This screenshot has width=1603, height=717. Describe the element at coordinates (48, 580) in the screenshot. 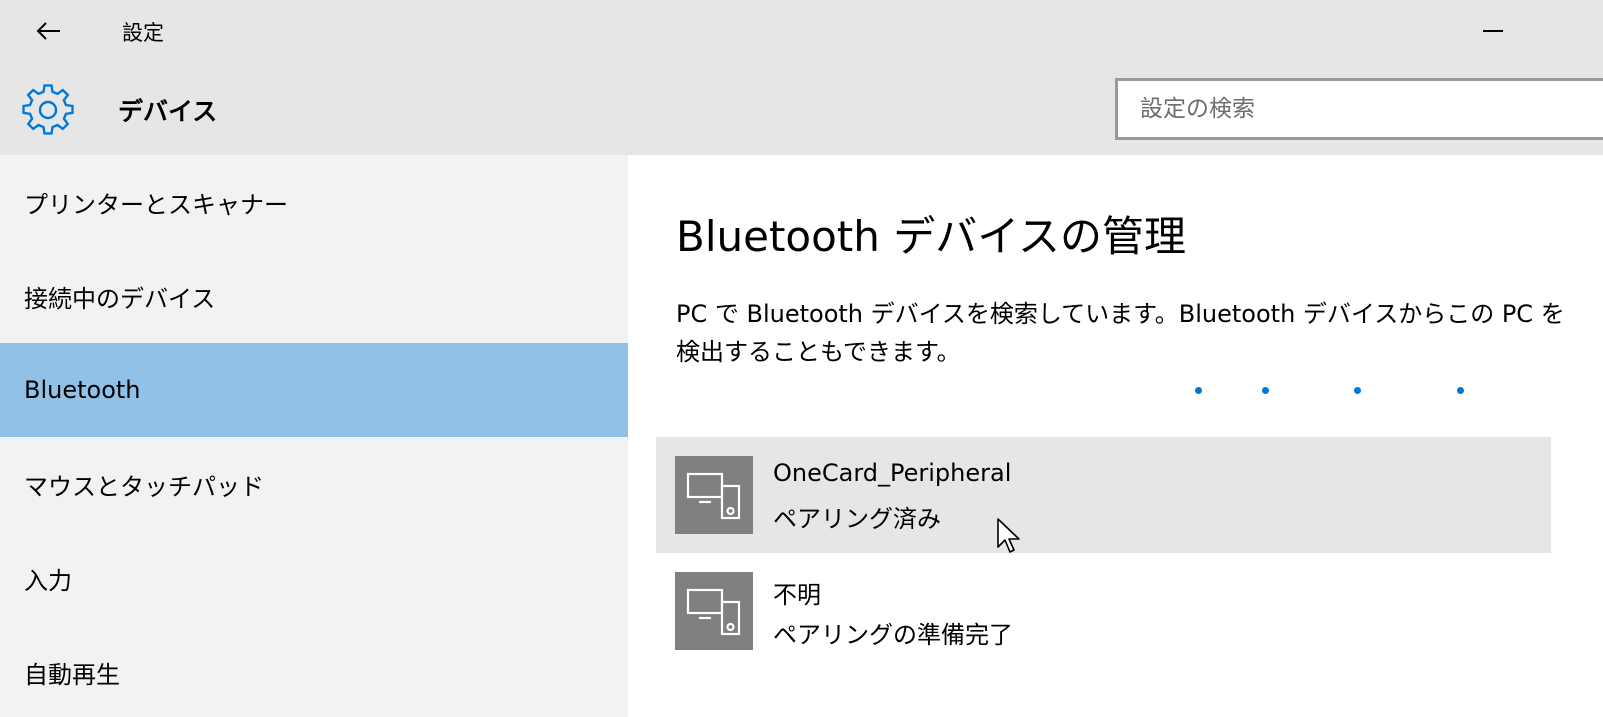

I see `sidebar-item-label: 入力` at that location.